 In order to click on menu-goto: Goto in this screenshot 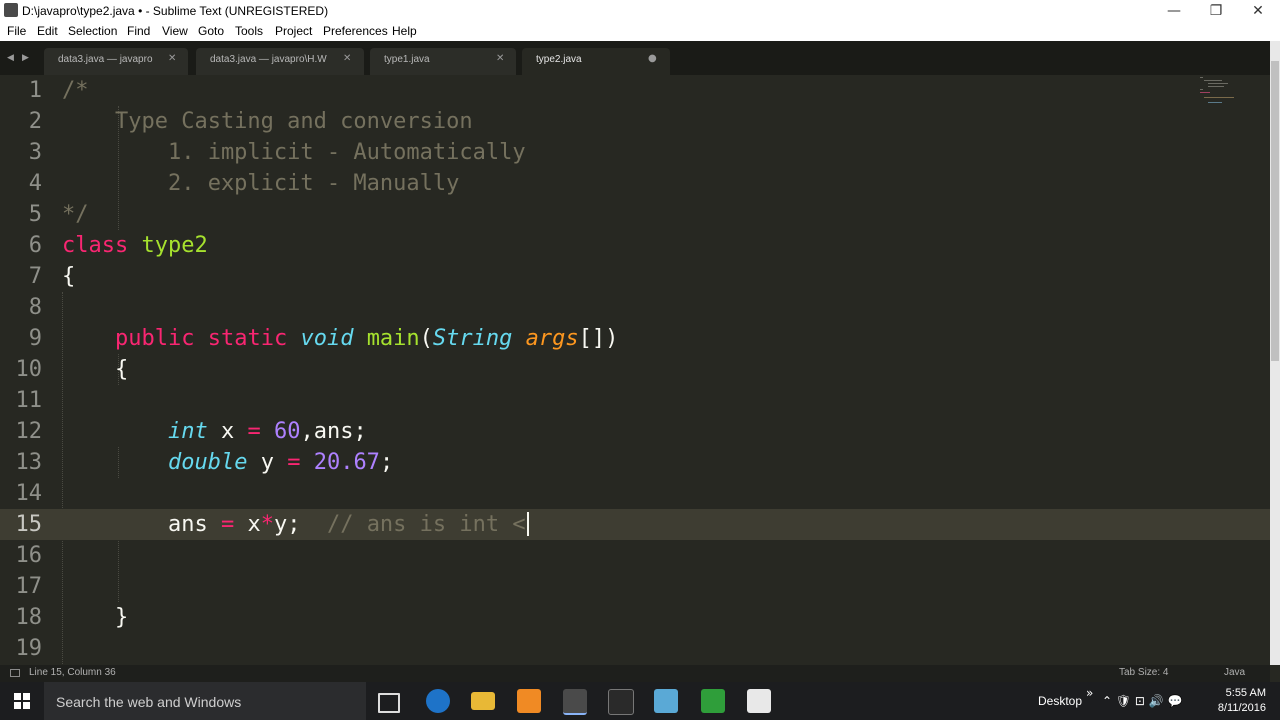, I will do `click(211, 31)`.